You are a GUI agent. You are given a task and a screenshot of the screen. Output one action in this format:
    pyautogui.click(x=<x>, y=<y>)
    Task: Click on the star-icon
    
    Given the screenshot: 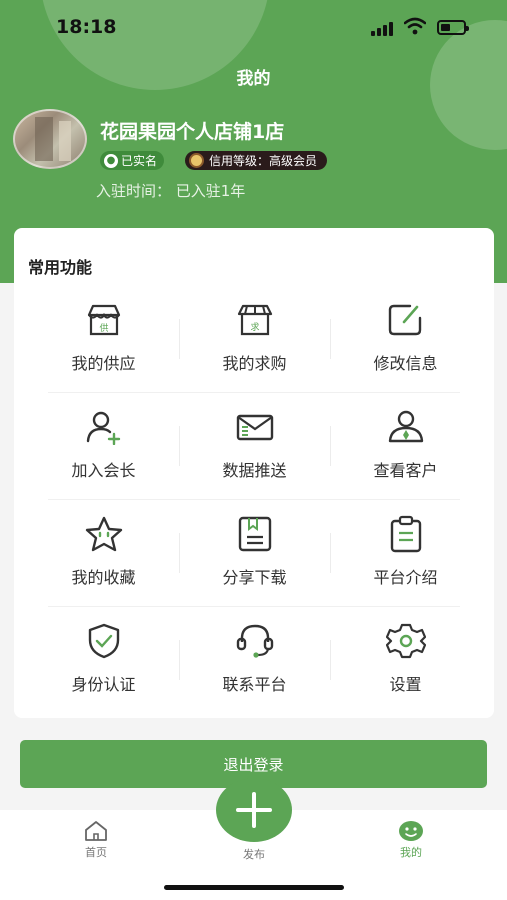 What is the action you would take?
    pyautogui.click(x=104, y=534)
    